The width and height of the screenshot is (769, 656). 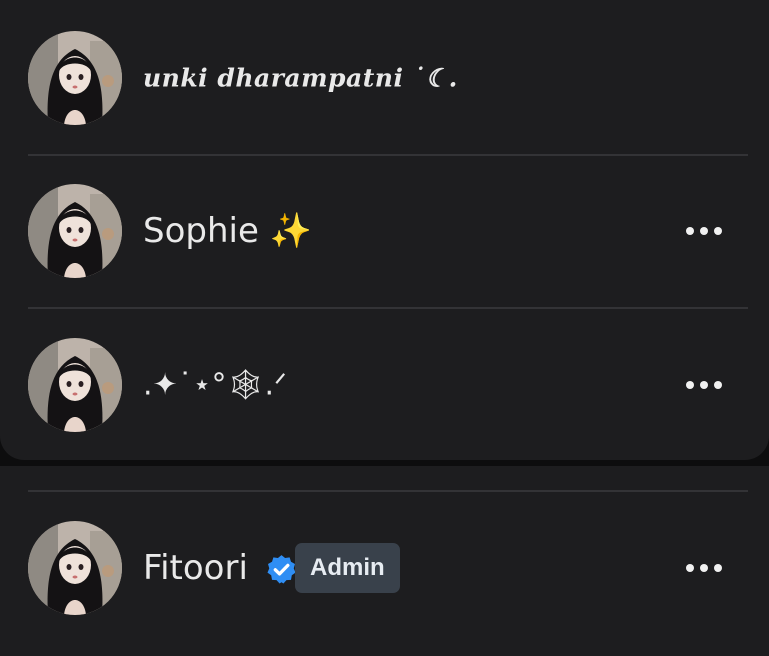 I want to click on member-name-text: Sophie, so click(x=201, y=231).